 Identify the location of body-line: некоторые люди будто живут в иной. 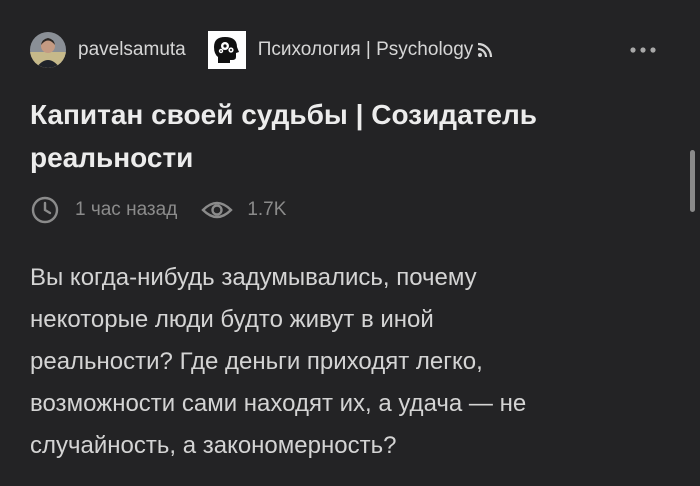
(232, 319).